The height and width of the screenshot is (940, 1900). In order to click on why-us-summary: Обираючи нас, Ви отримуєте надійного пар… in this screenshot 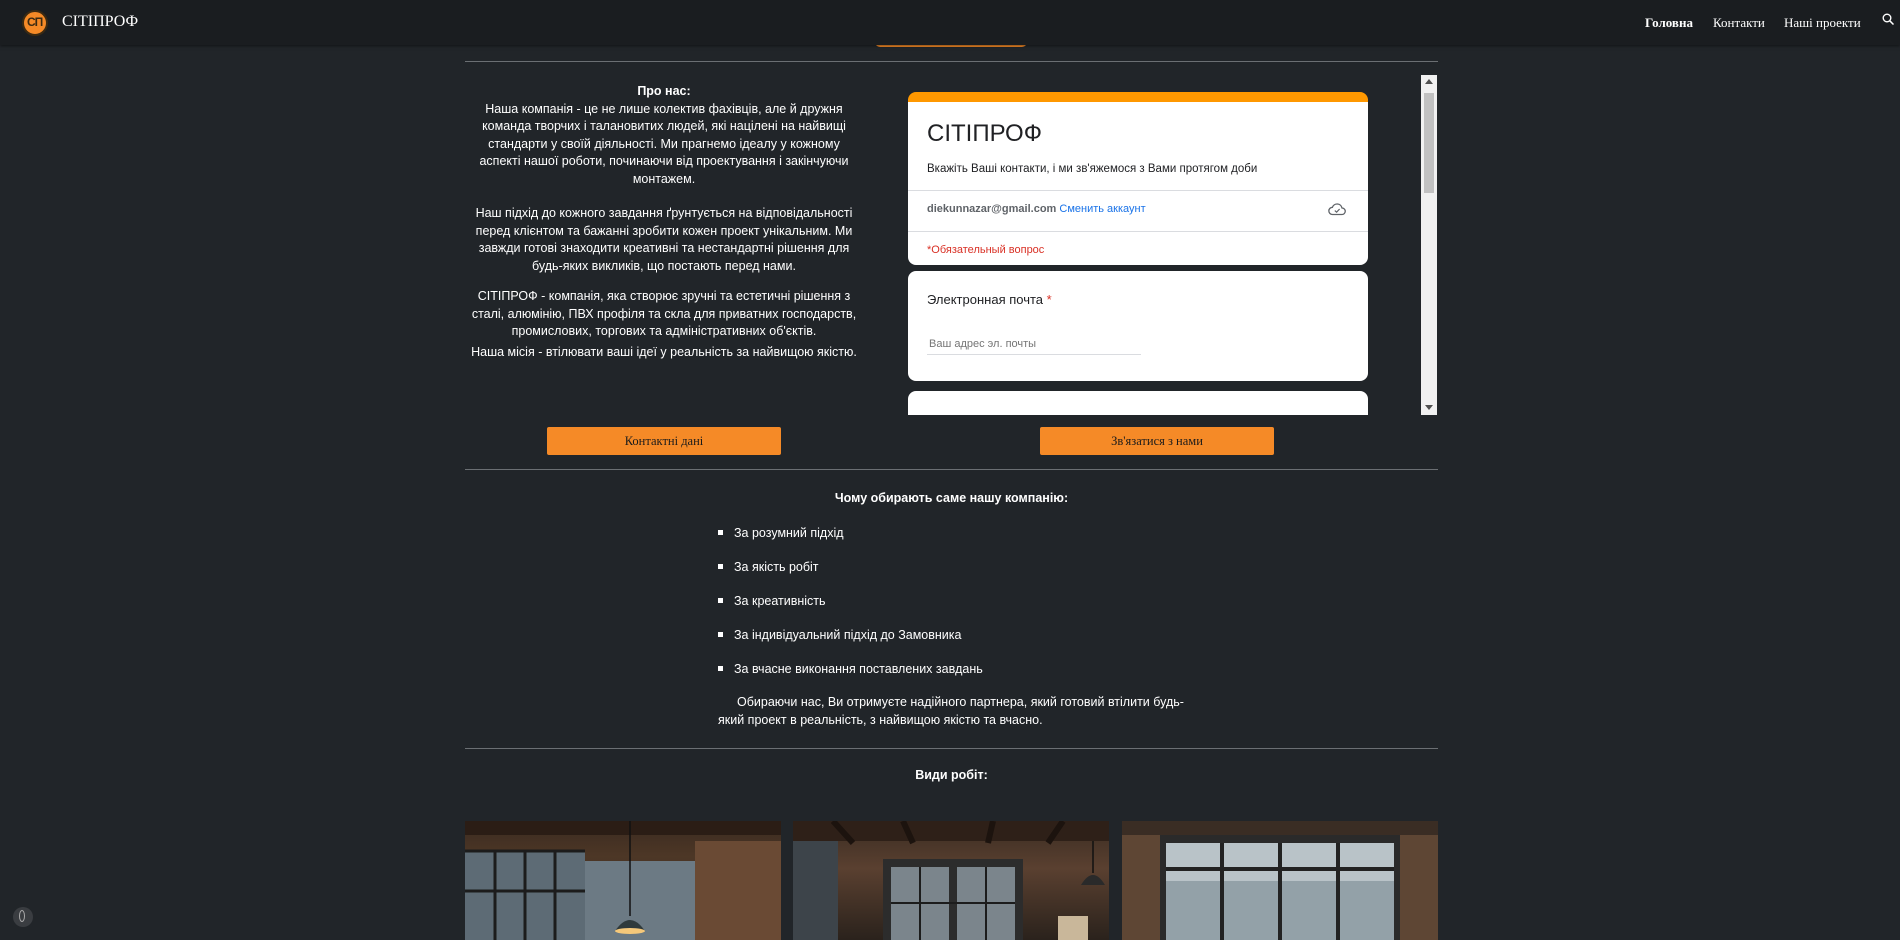, I will do `click(951, 711)`.